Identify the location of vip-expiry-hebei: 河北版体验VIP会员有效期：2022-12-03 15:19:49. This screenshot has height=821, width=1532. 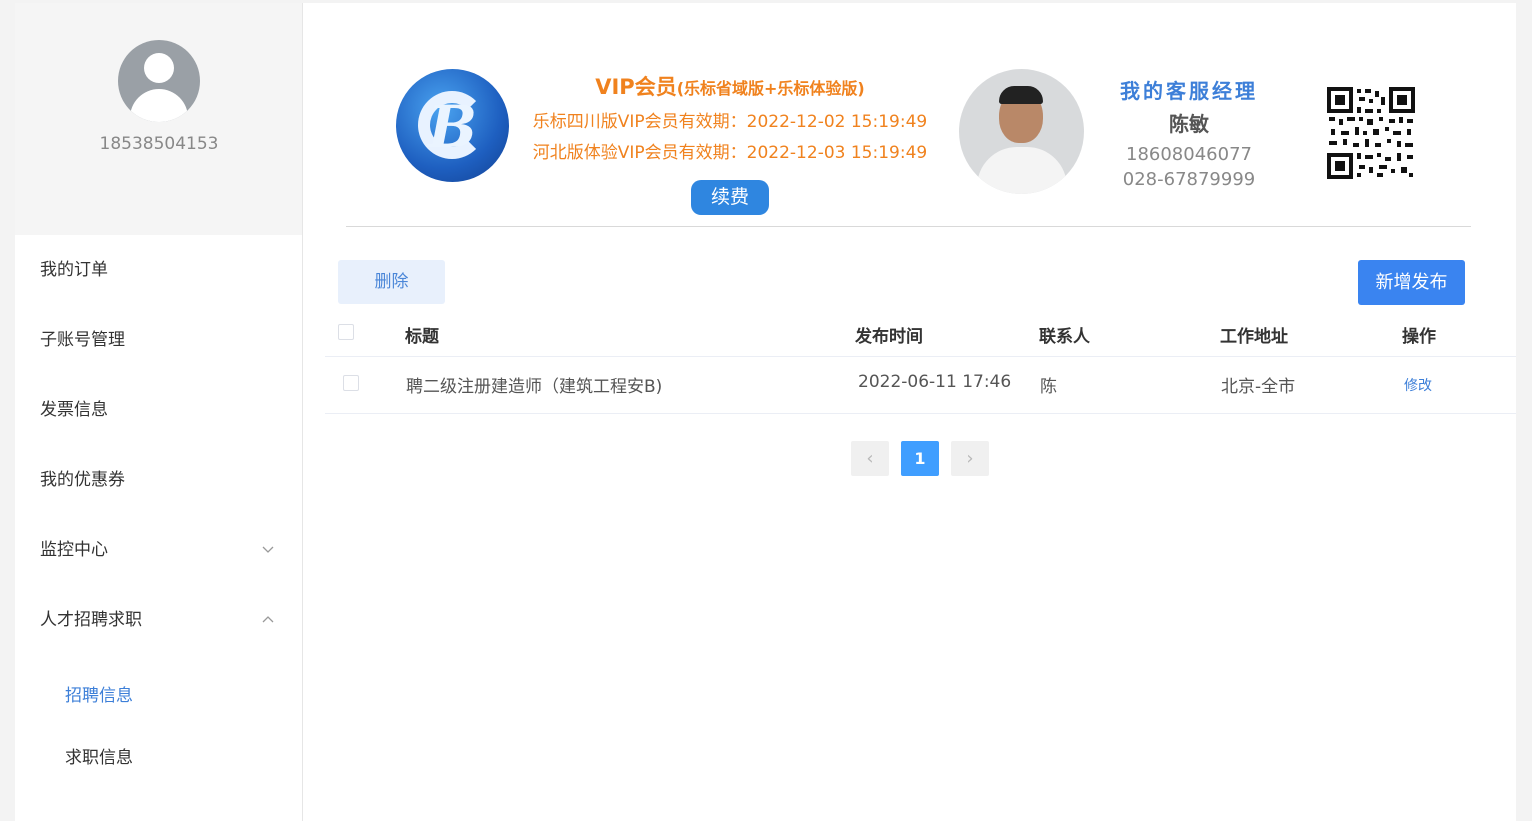
(730, 153).